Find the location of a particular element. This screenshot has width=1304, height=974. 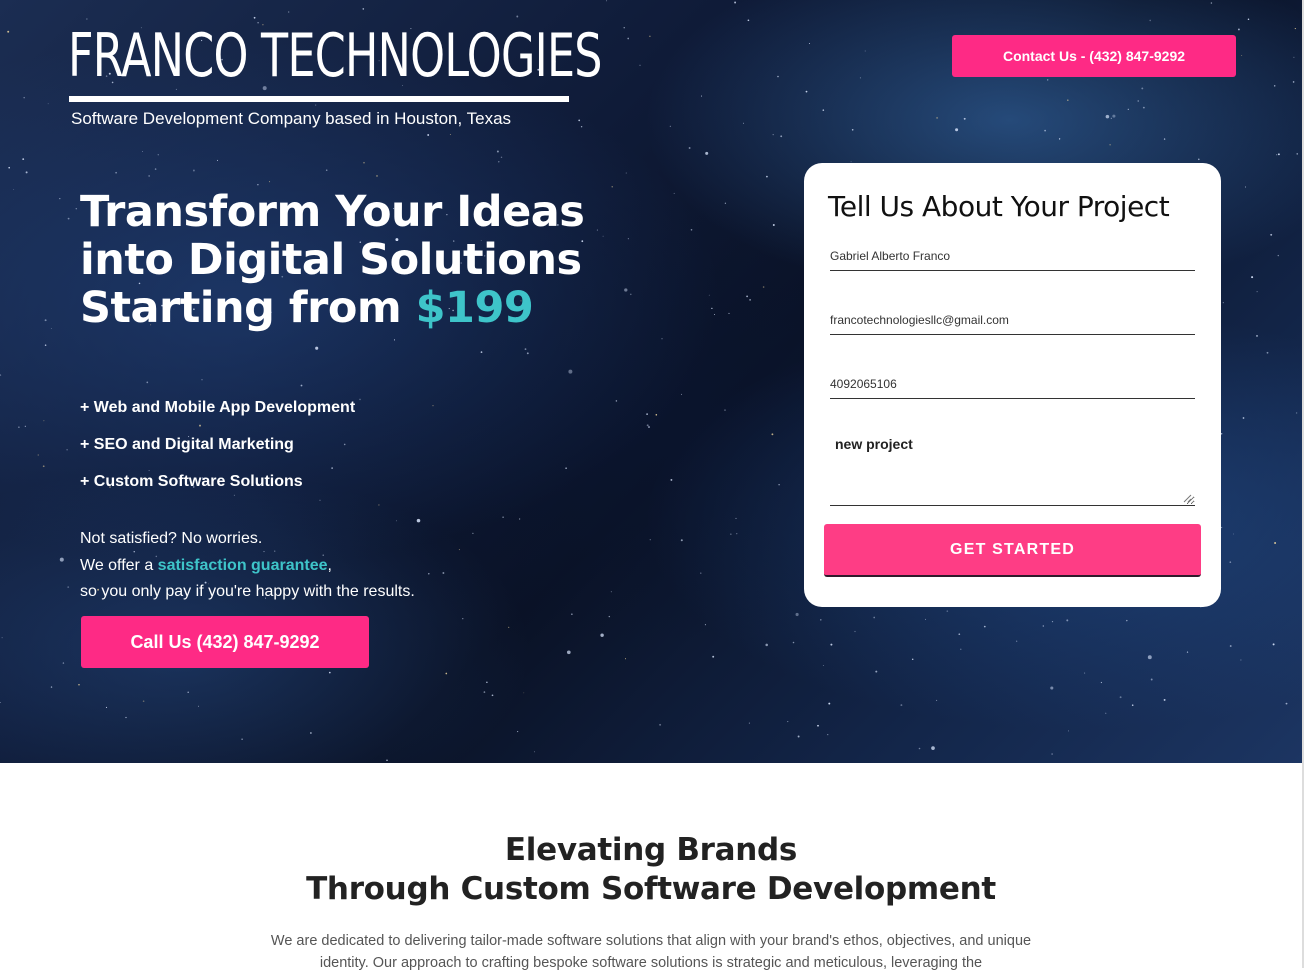

hero-price: $199 is located at coordinates (474, 308).